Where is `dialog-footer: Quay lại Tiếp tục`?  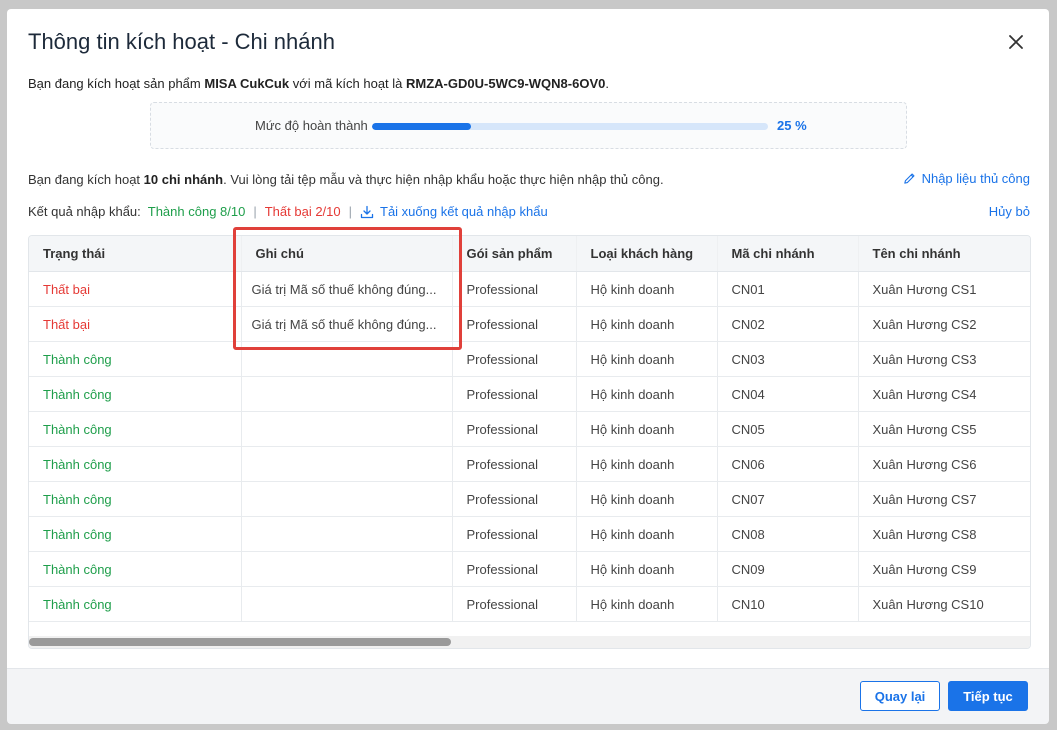 dialog-footer: Quay lại Tiếp tục is located at coordinates (528, 696).